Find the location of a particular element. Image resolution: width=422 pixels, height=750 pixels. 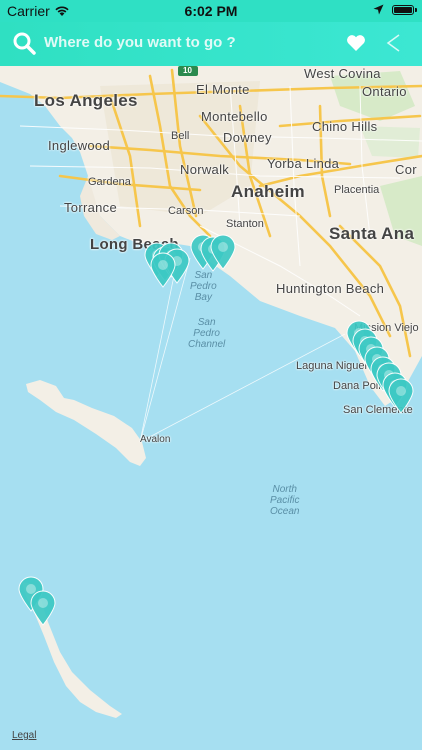

search-input: Where do you want to go ? is located at coordinates (140, 42).